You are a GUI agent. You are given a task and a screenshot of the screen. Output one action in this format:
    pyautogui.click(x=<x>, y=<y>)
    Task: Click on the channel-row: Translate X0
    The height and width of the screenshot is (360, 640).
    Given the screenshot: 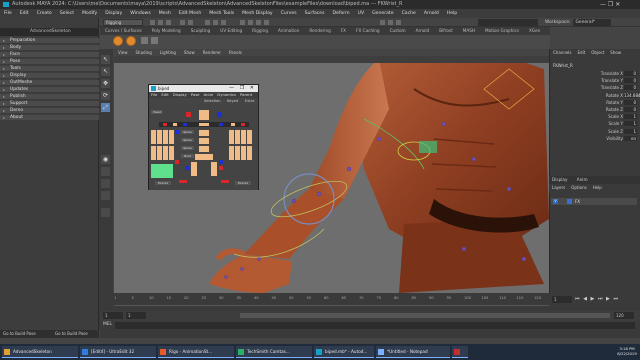 What is the action you would take?
    pyautogui.click(x=594, y=74)
    